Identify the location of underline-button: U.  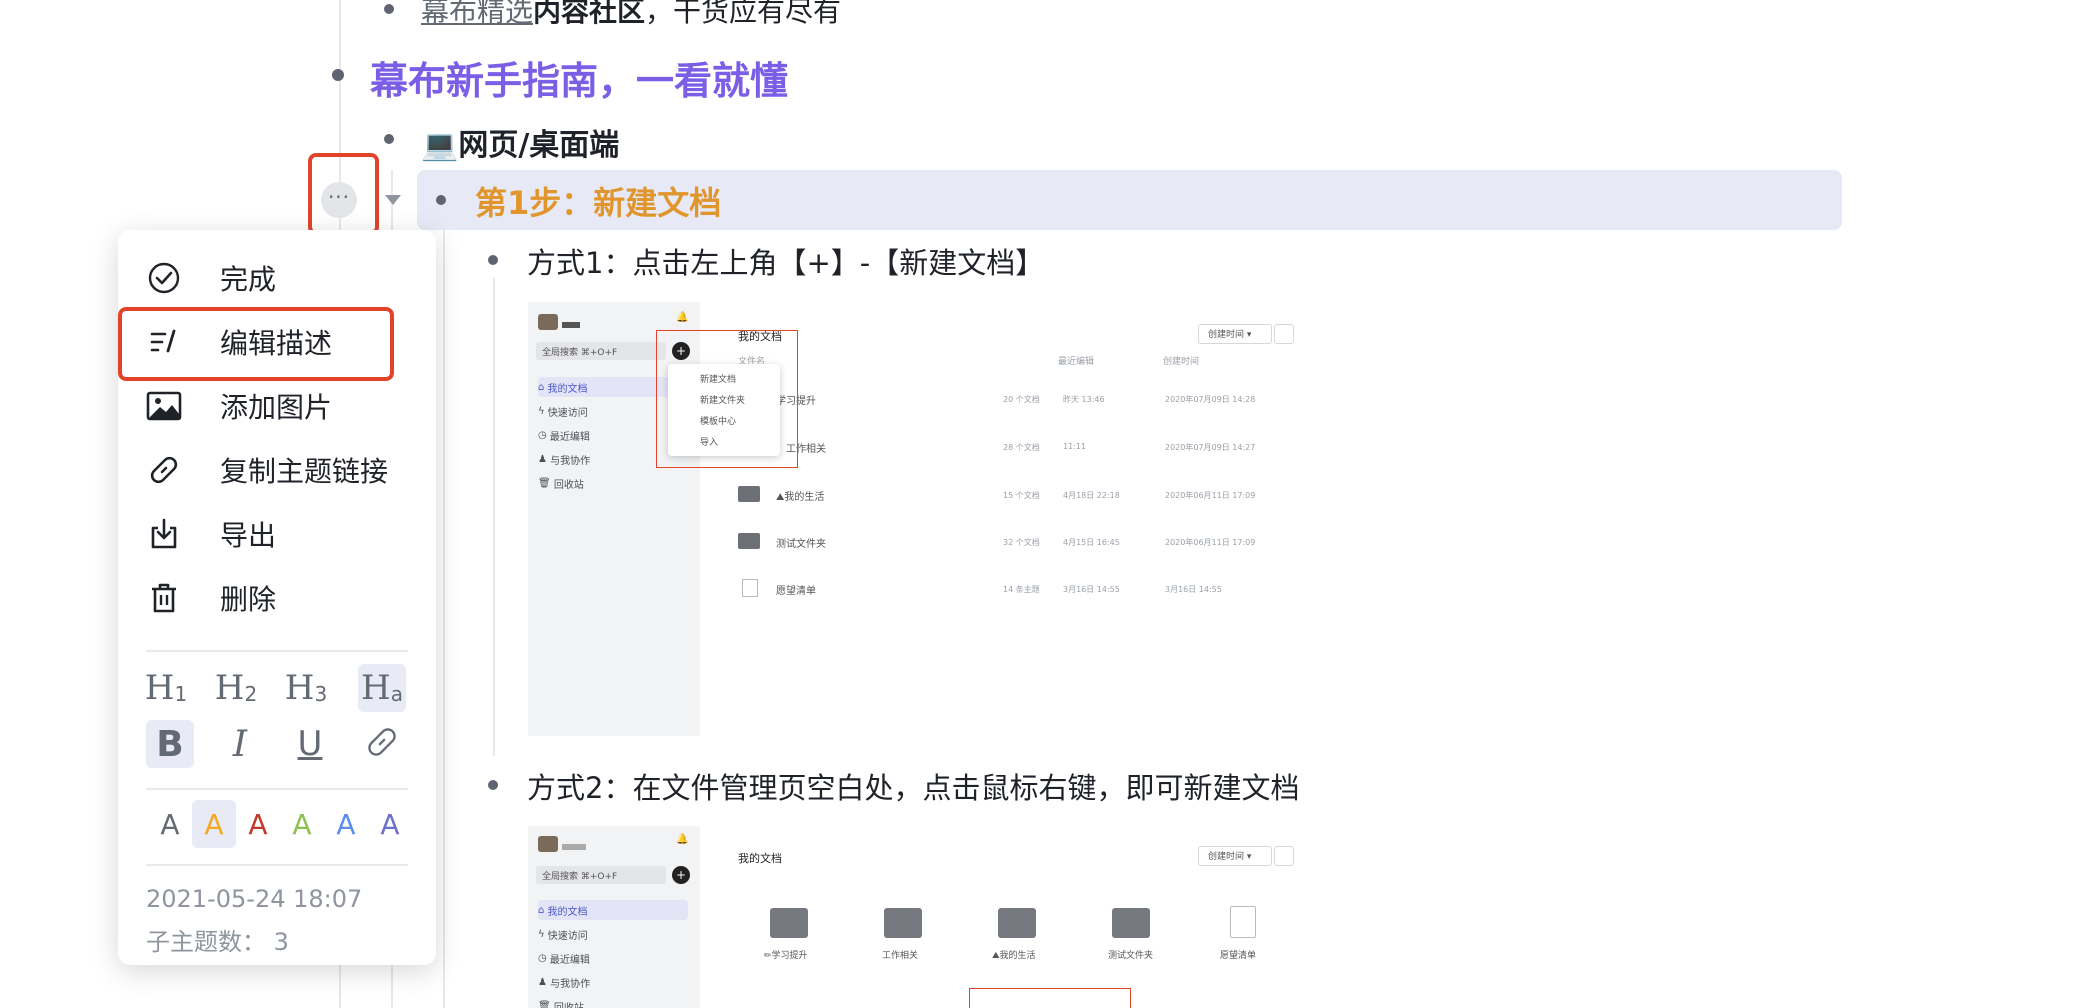
(310, 744).